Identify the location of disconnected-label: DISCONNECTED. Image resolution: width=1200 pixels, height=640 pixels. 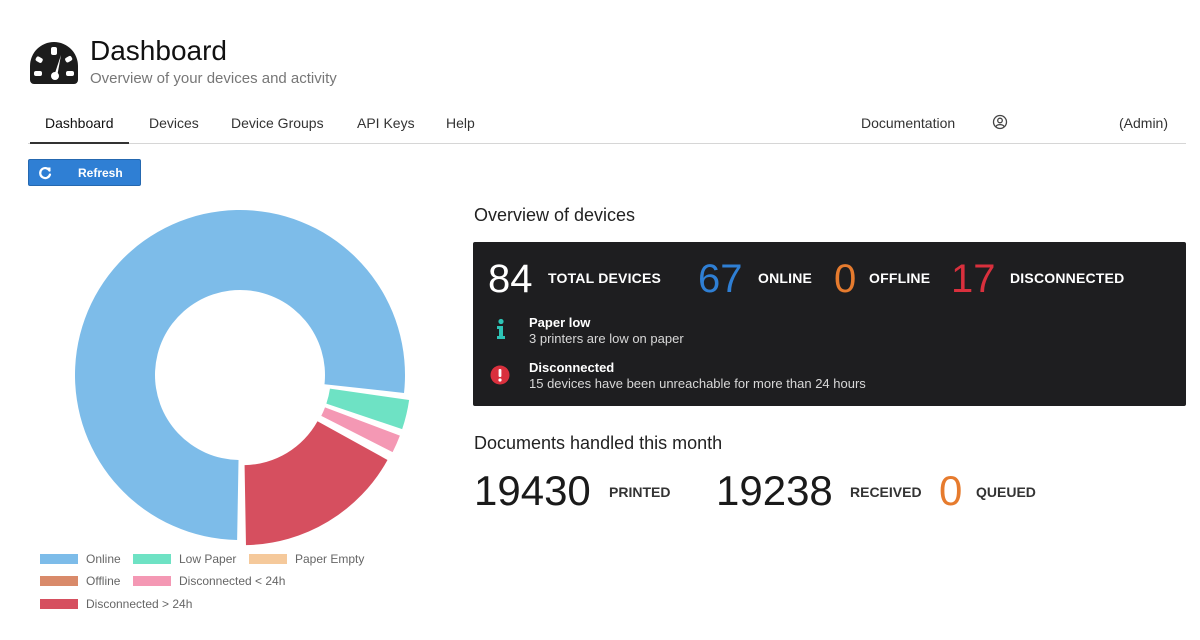
(1067, 278).